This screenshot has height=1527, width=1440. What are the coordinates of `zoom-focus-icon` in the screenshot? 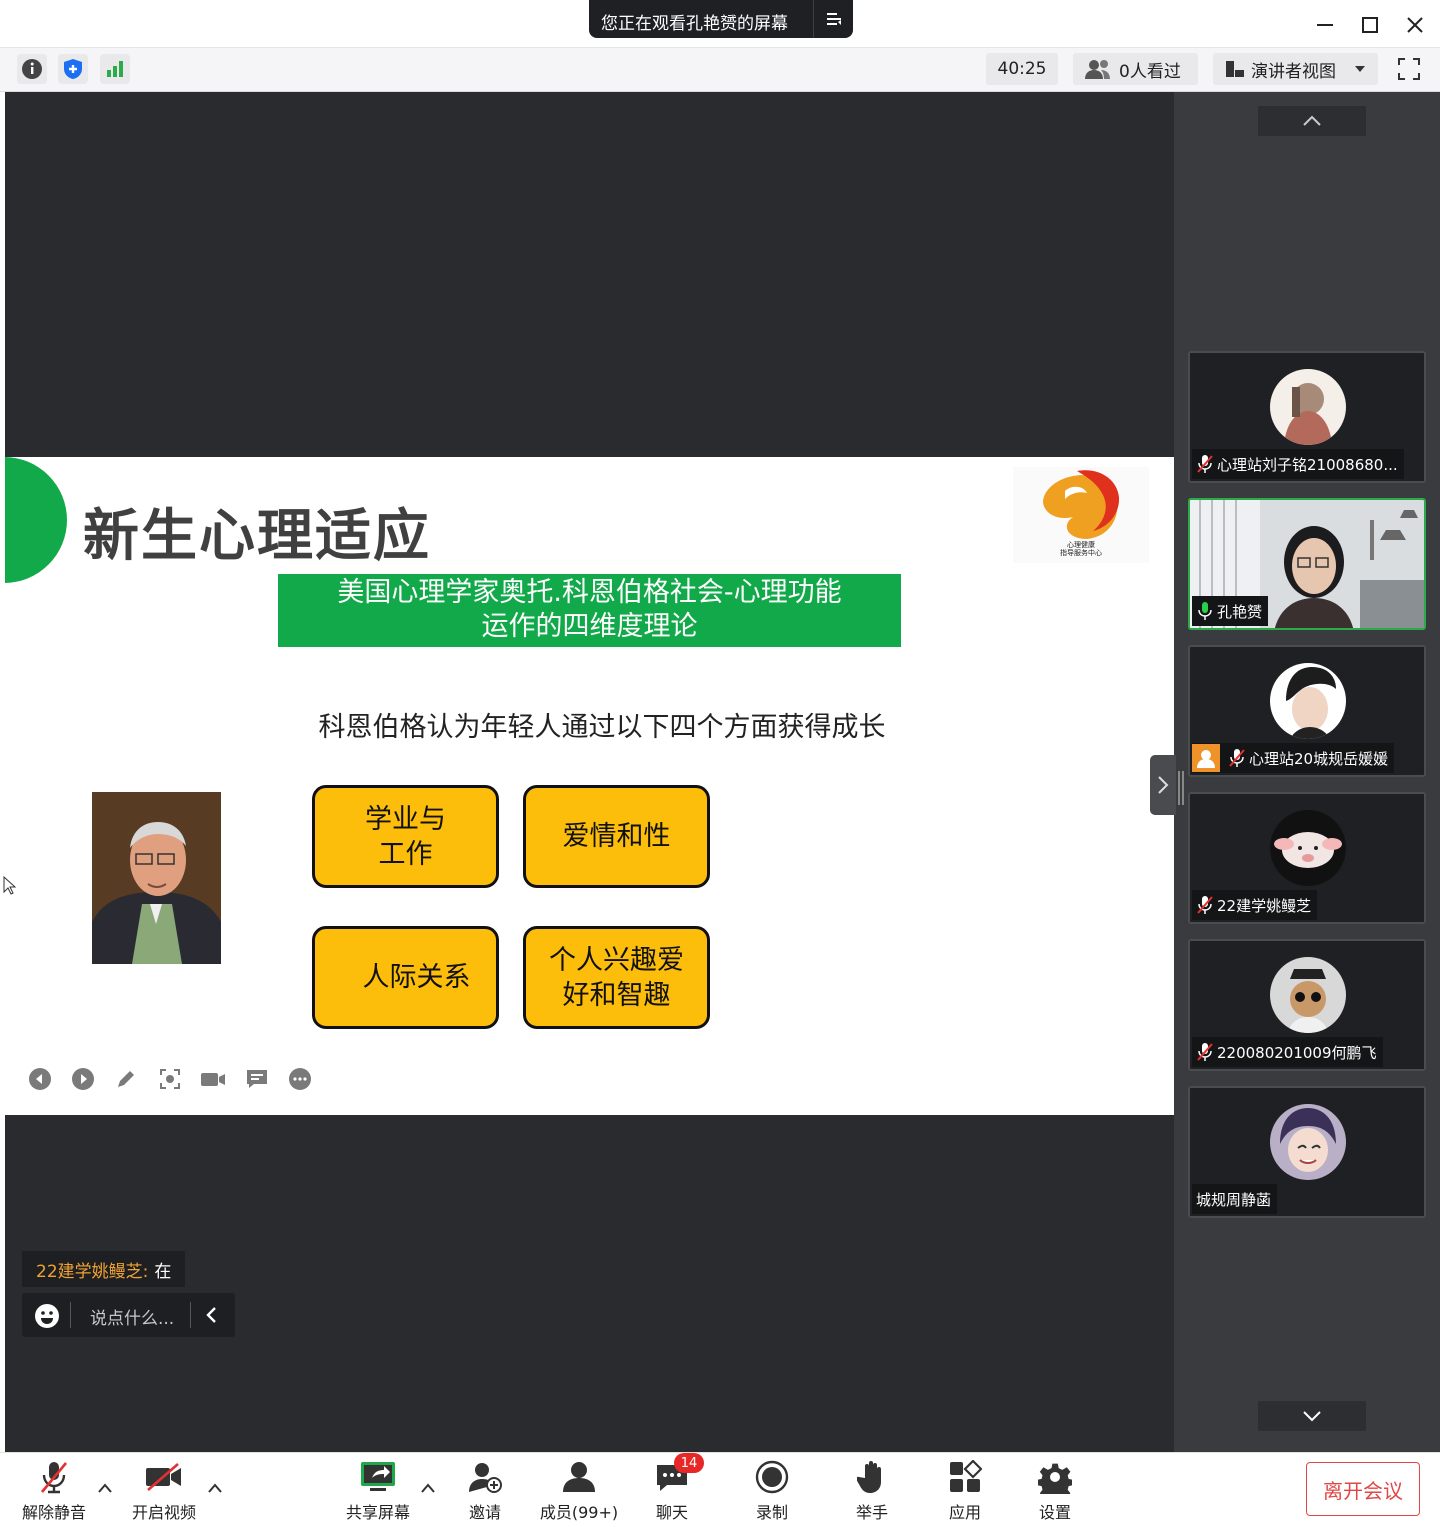 It's located at (170, 1079).